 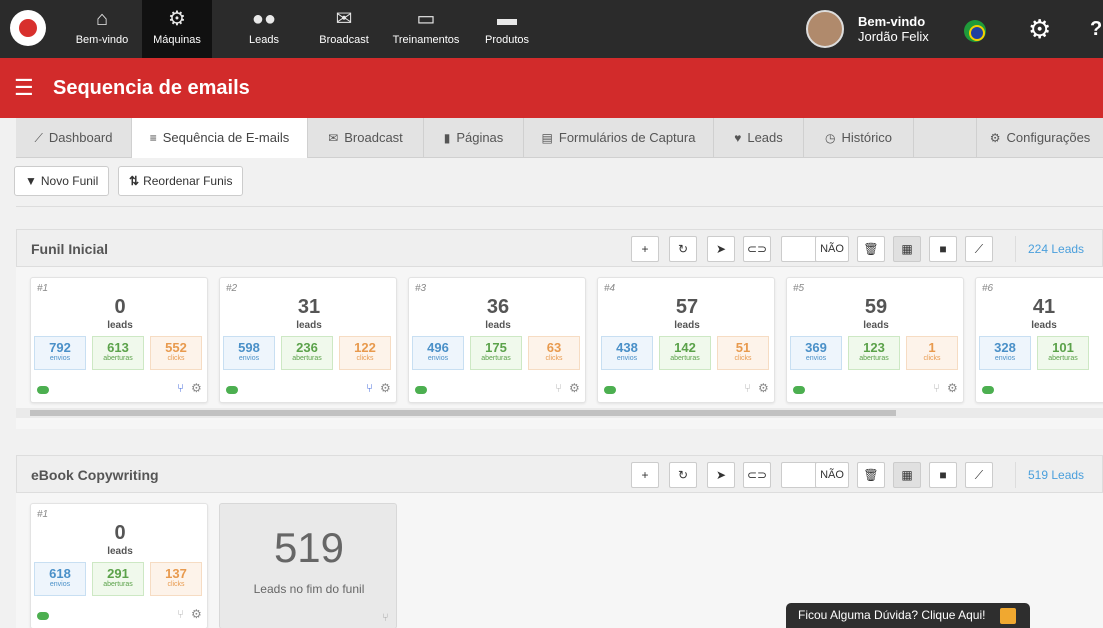 I want to click on home-icon: ⌂, so click(x=102, y=19).